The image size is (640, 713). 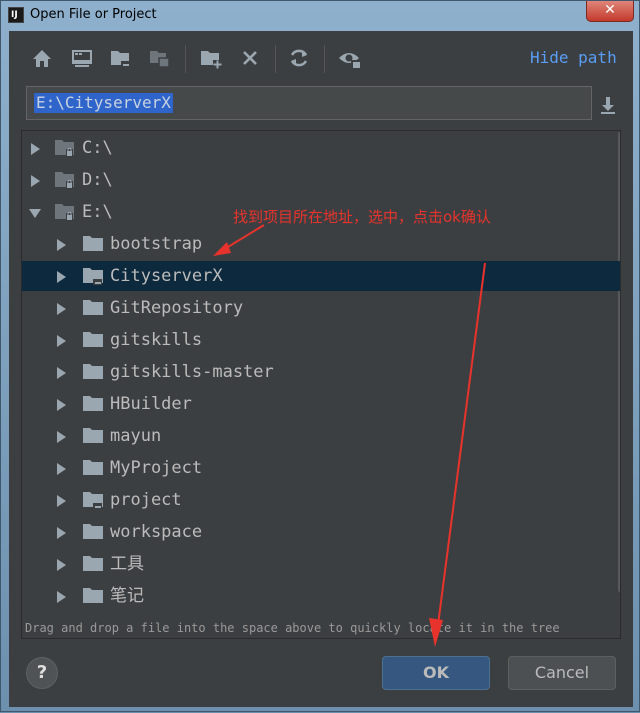 What do you see at coordinates (97, 212) in the screenshot?
I see `tree-row-label: E:\` at bounding box center [97, 212].